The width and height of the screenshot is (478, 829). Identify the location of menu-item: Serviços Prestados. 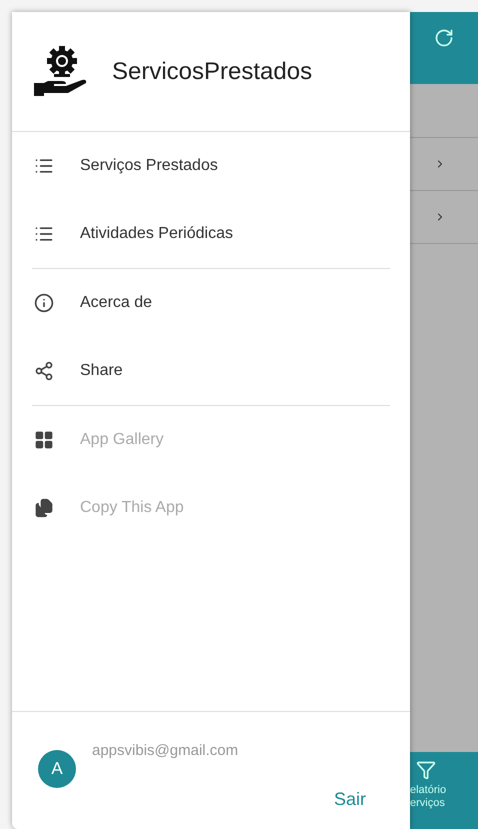
(211, 166).